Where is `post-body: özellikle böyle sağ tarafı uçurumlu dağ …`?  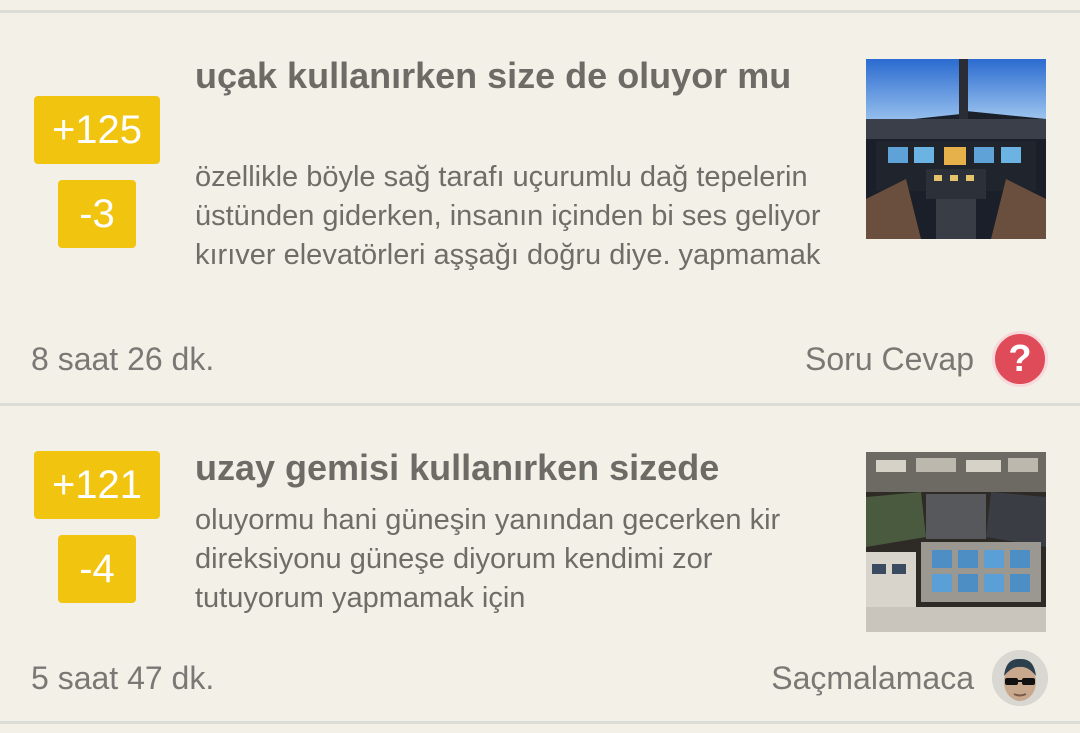
post-body: özellikle böyle sağ tarafı uçurumlu dağ … is located at coordinates (508, 216).